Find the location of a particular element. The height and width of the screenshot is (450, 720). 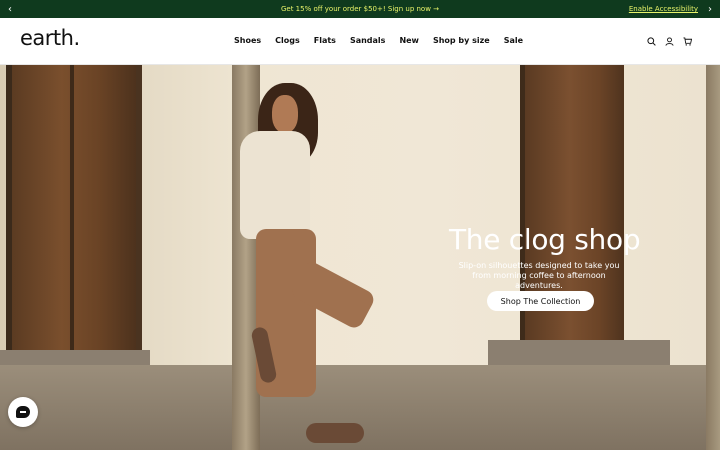

nav-item-new: New is located at coordinates (409, 40).